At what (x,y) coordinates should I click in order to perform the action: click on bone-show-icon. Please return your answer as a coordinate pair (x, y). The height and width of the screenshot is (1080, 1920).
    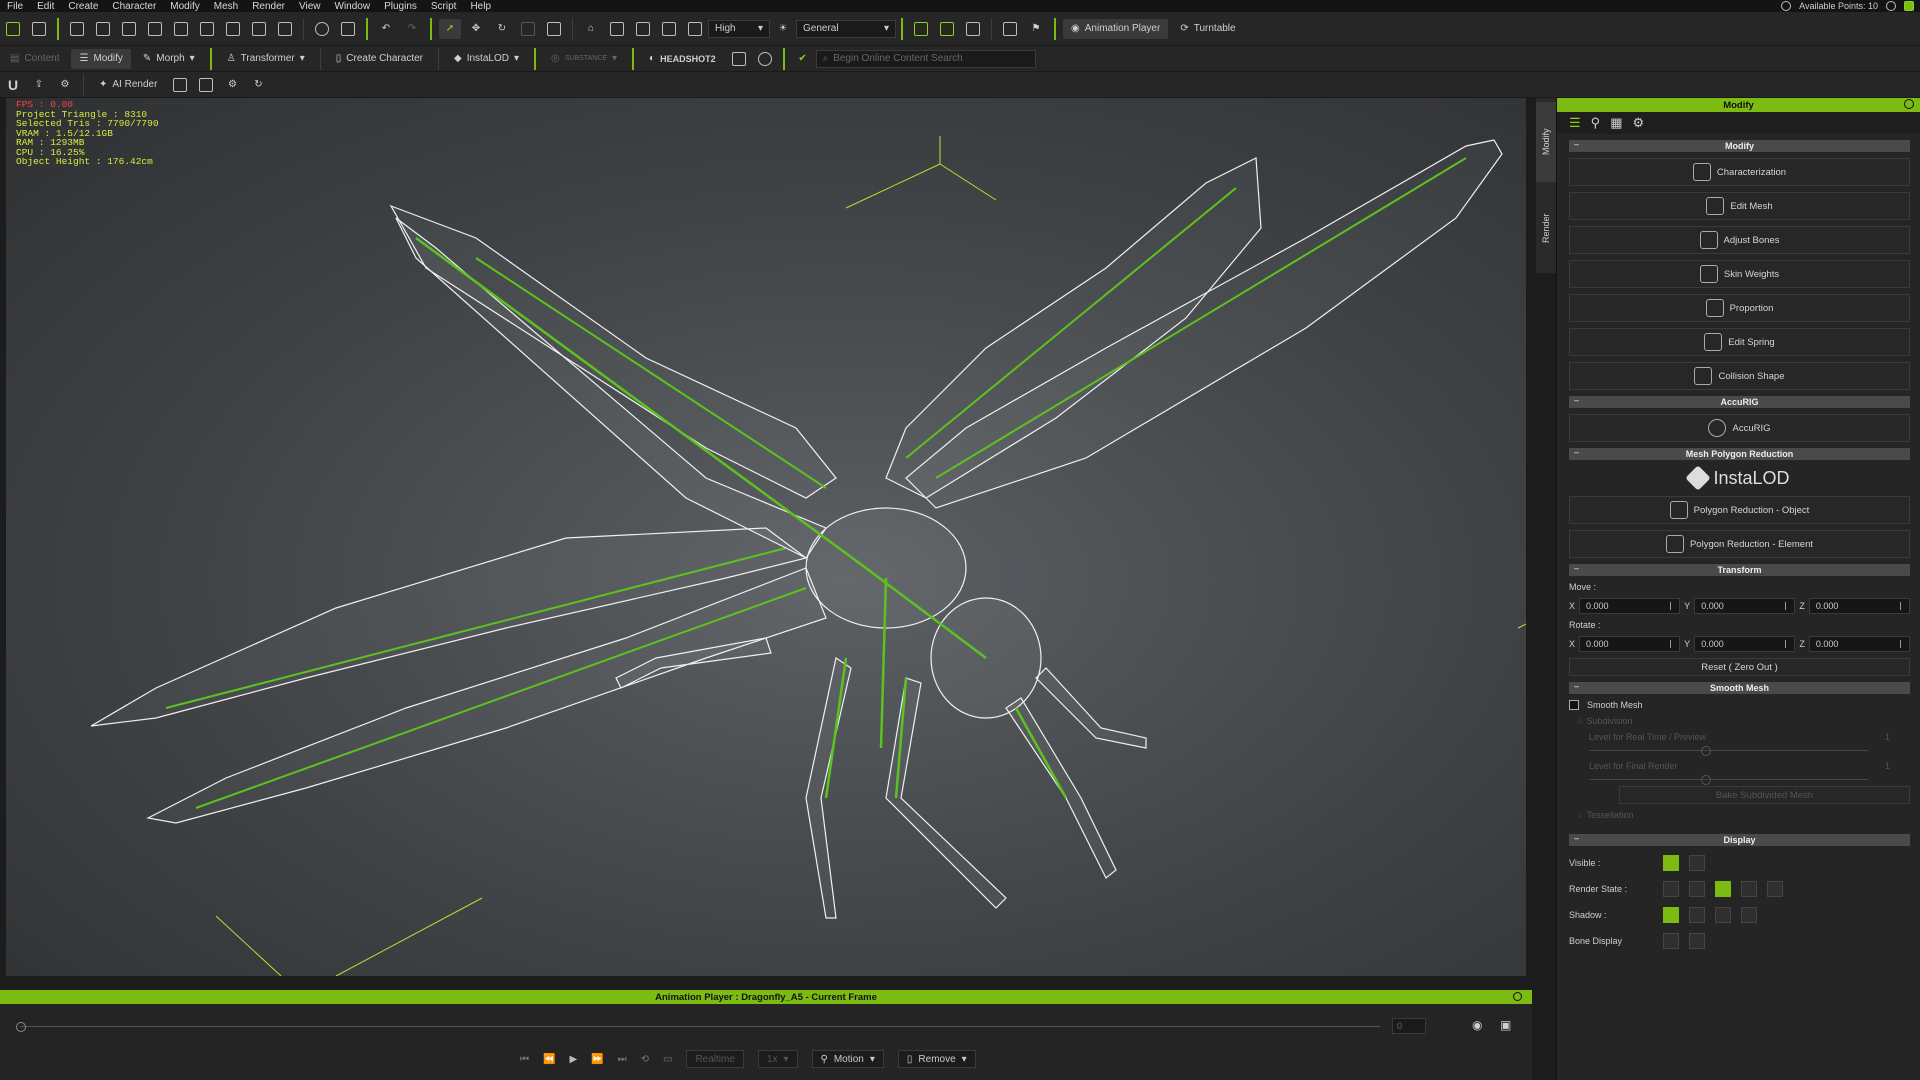
    Looking at the image, I should click on (1671, 941).